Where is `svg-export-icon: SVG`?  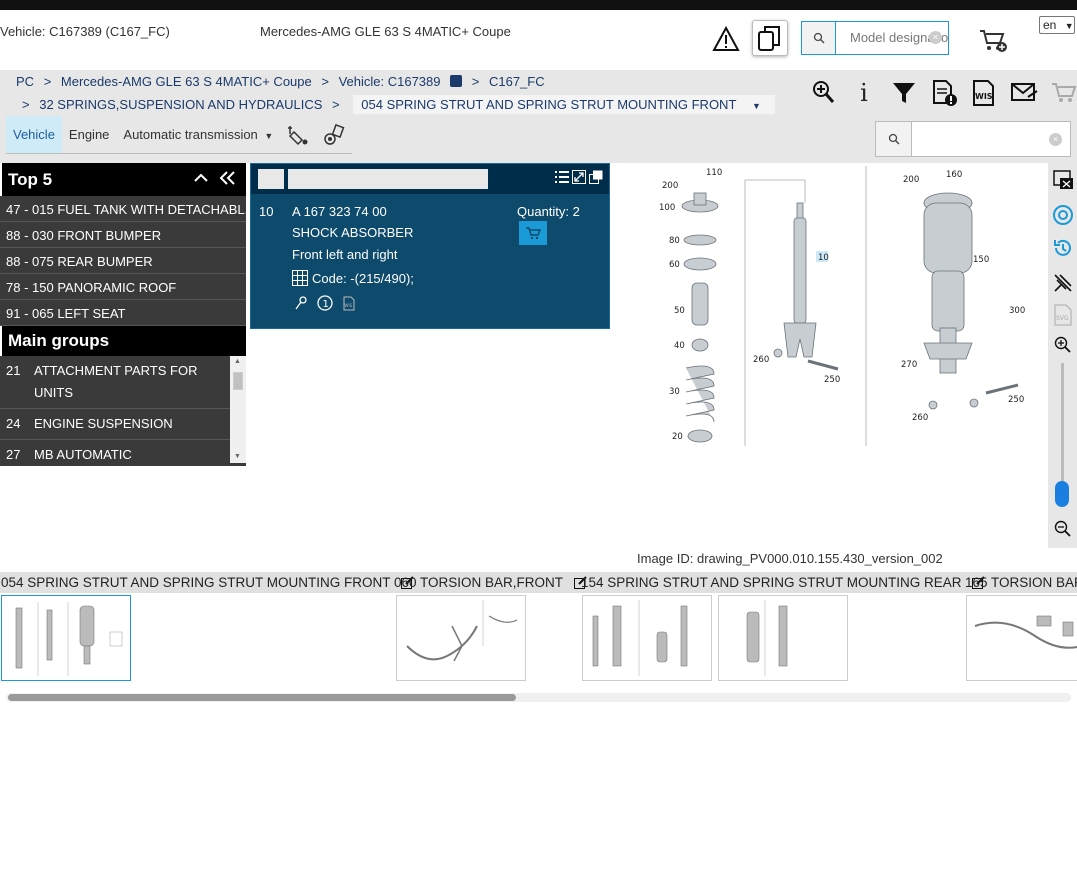
svg-export-icon: SVG is located at coordinates (1063, 315).